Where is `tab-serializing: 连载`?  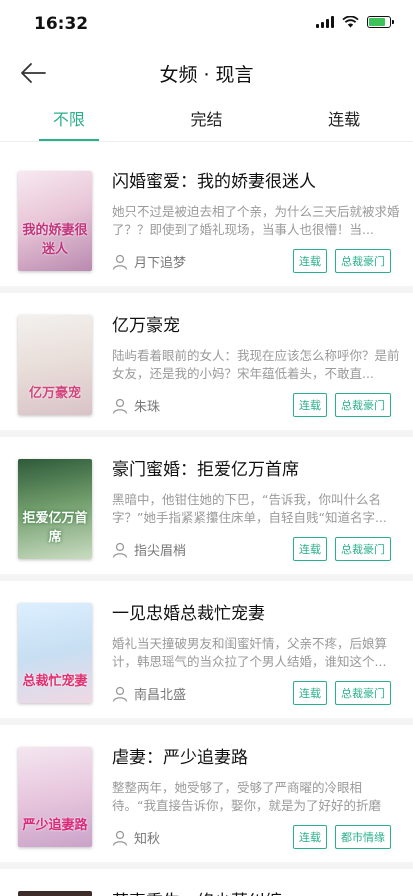
tab-serializing: 连载 is located at coordinates (344, 119).